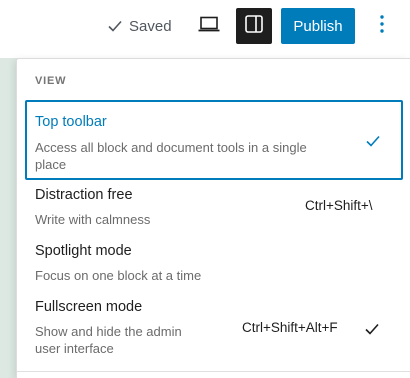  Describe the element at coordinates (74, 348) in the screenshot. I see `description-line: user interface` at that location.